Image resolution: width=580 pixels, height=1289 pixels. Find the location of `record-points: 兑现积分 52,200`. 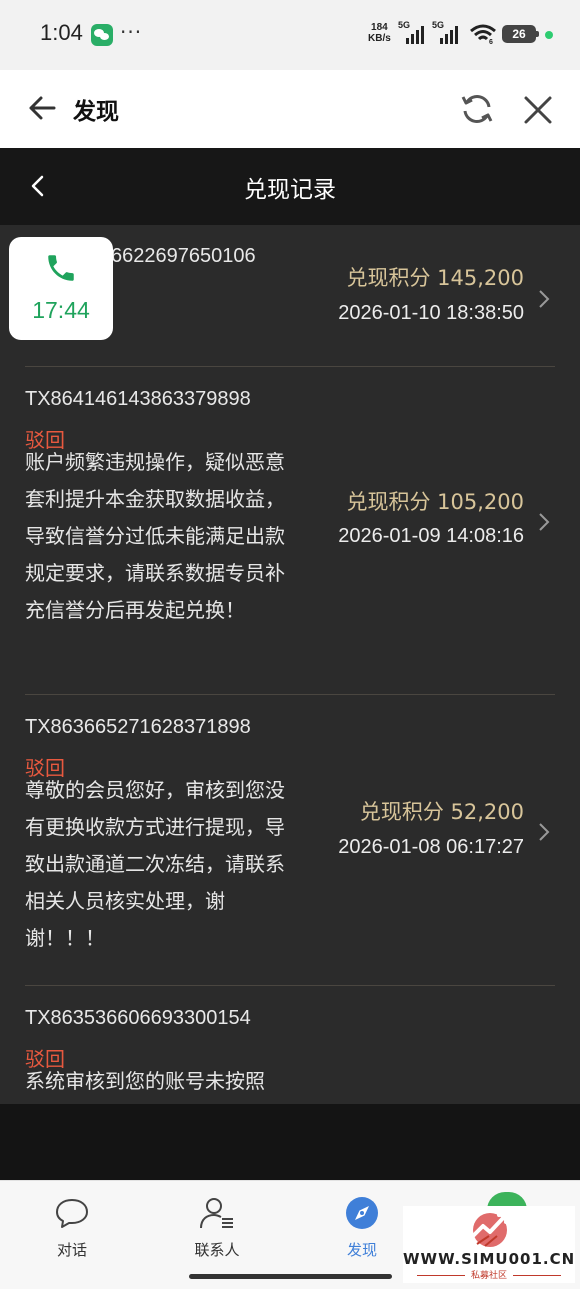

record-points: 兑现积分 52,200 is located at coordinates (441, 812).